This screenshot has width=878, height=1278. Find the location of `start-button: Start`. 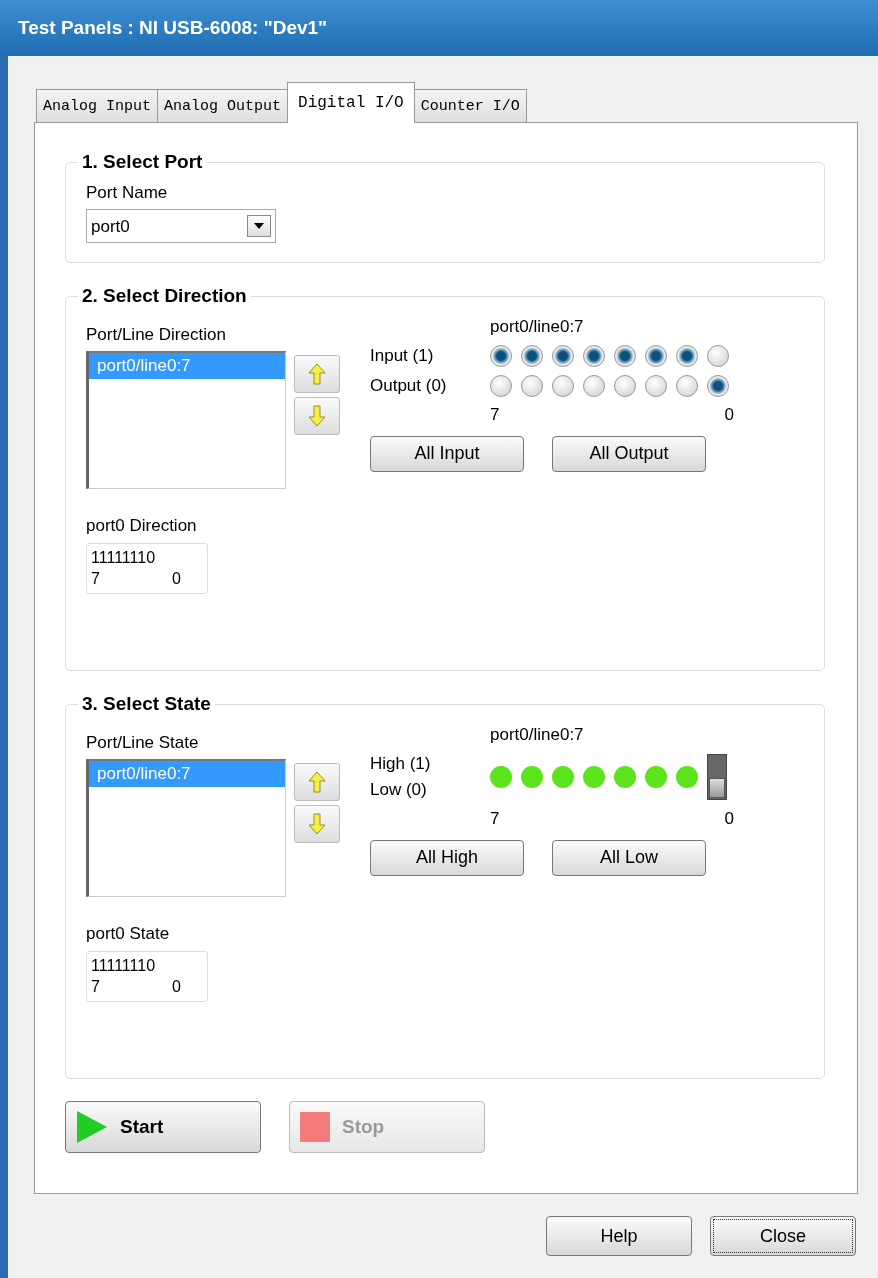

start-button: Start is located at coordinates (163, 1127).